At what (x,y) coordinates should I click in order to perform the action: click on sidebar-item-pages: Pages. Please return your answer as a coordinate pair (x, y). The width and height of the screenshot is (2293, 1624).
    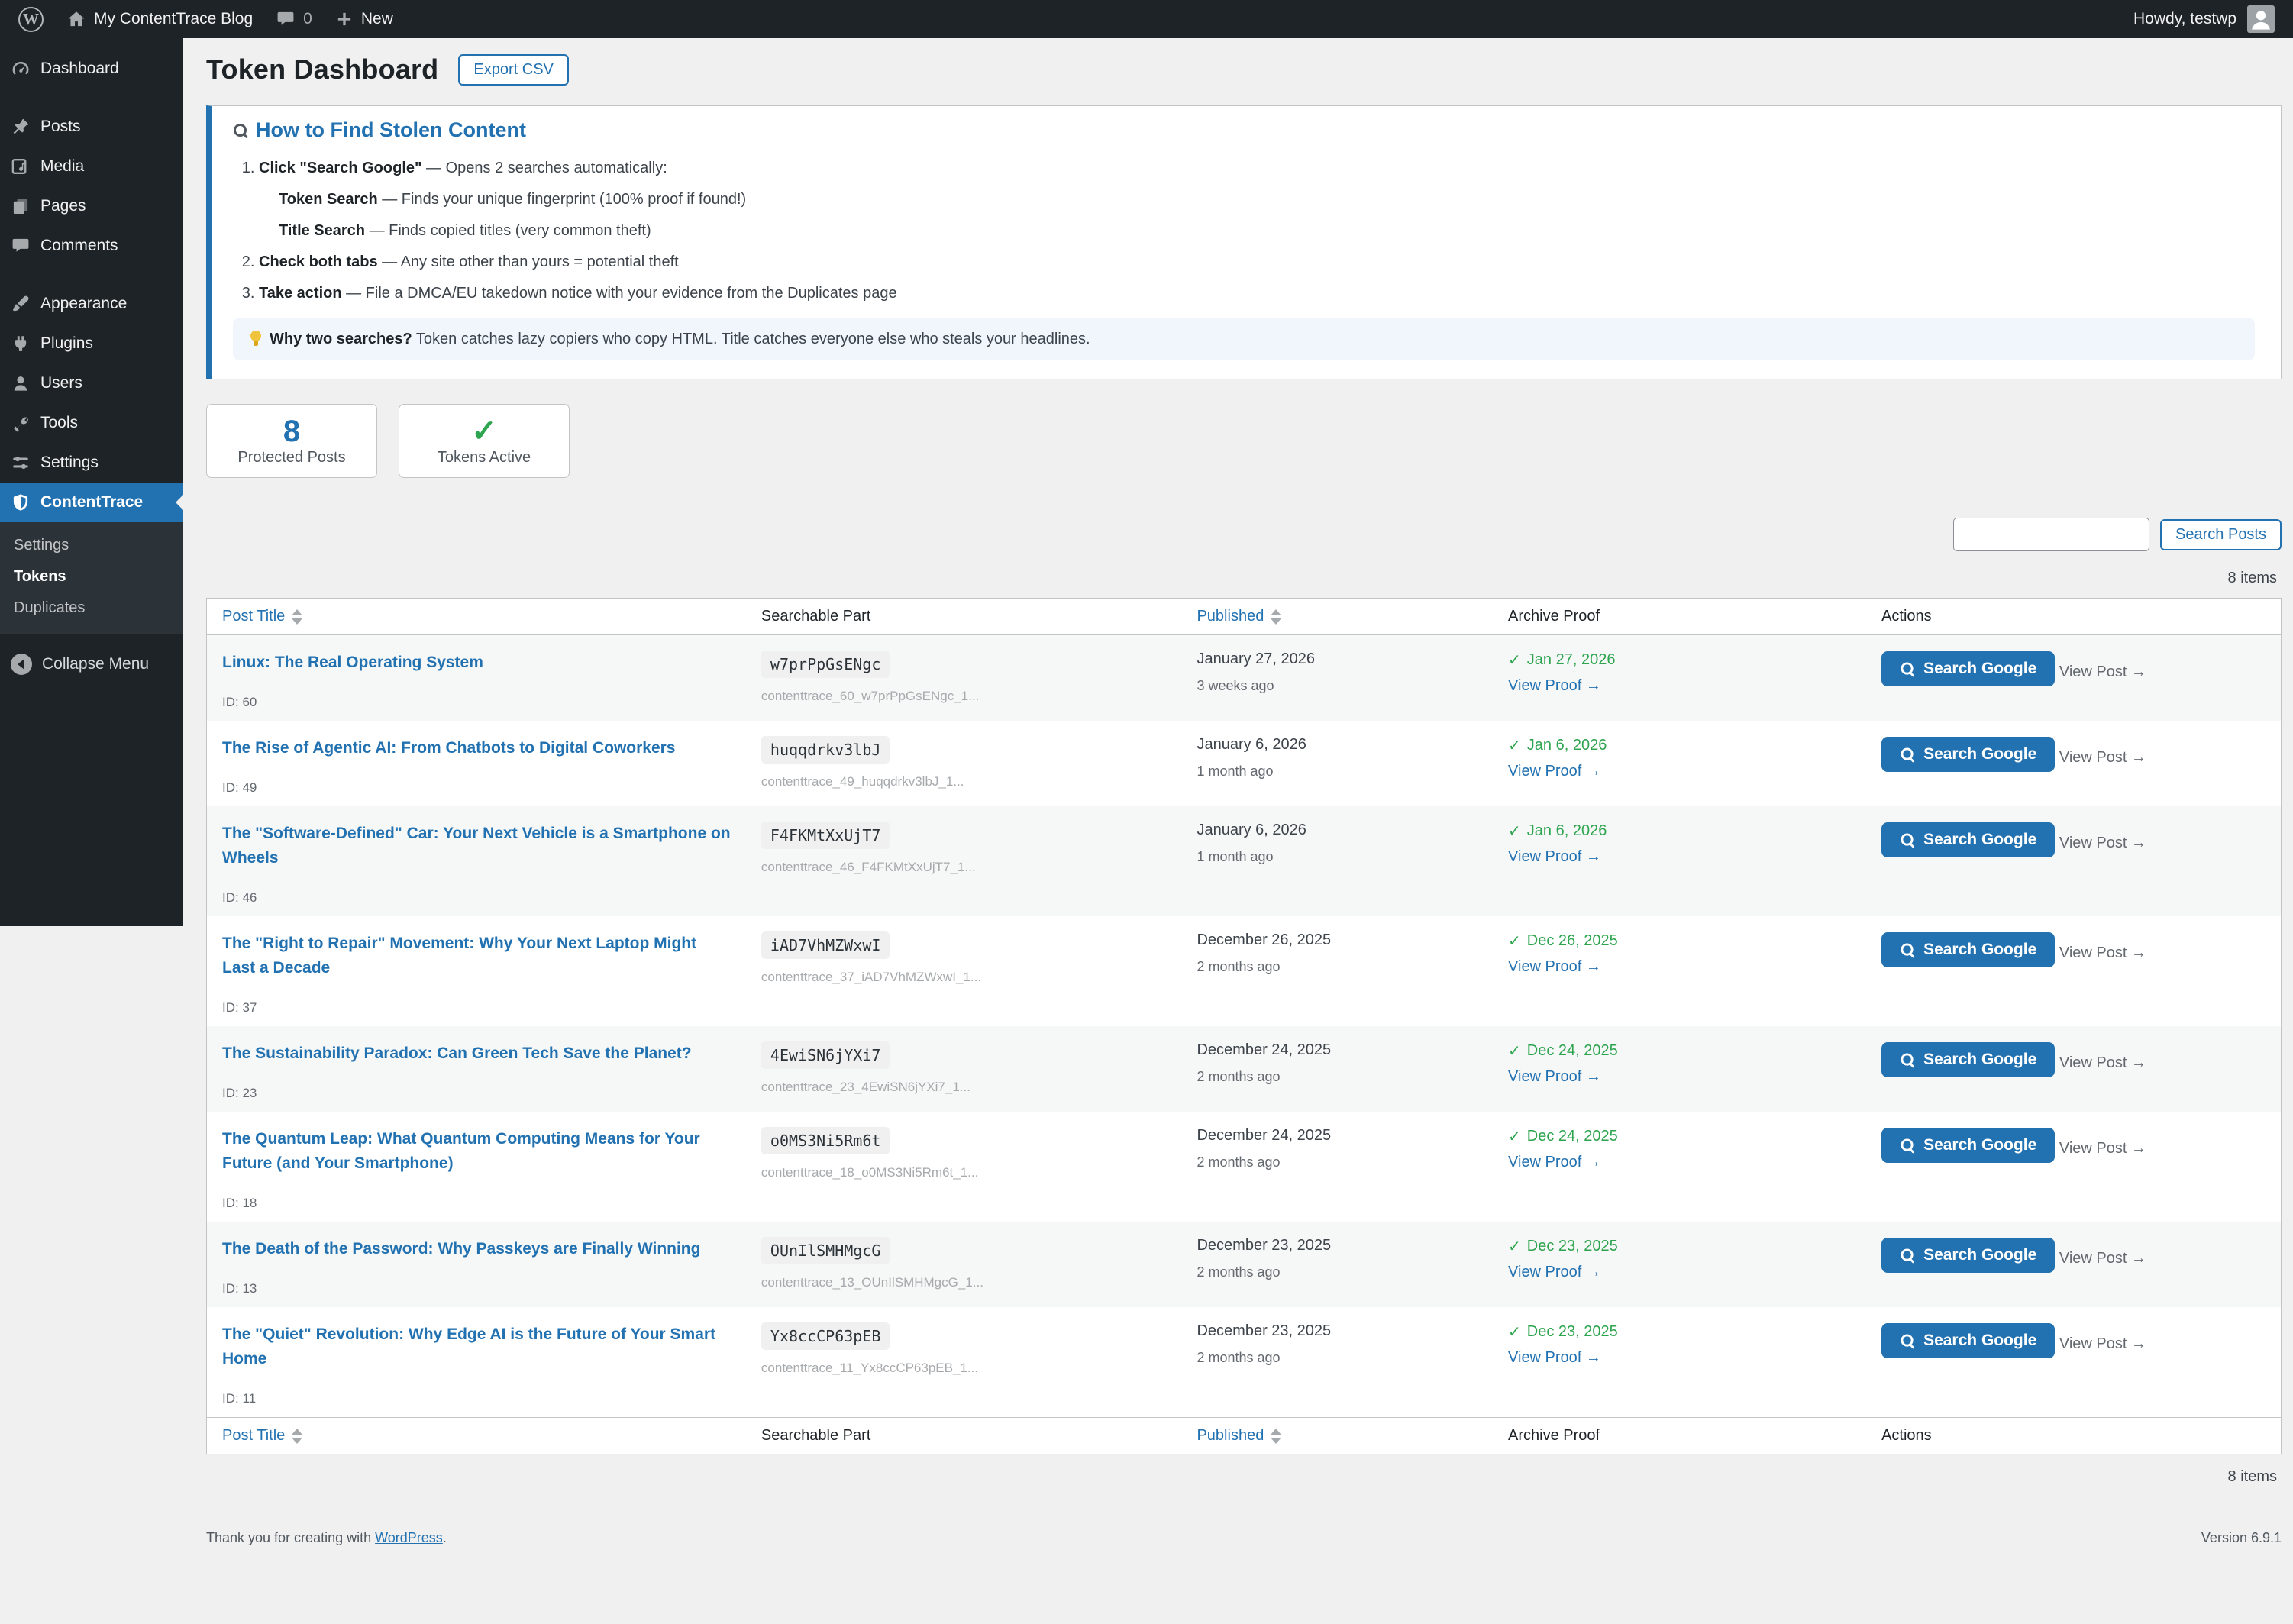
    Looking at the image, I should click on (91, 206).